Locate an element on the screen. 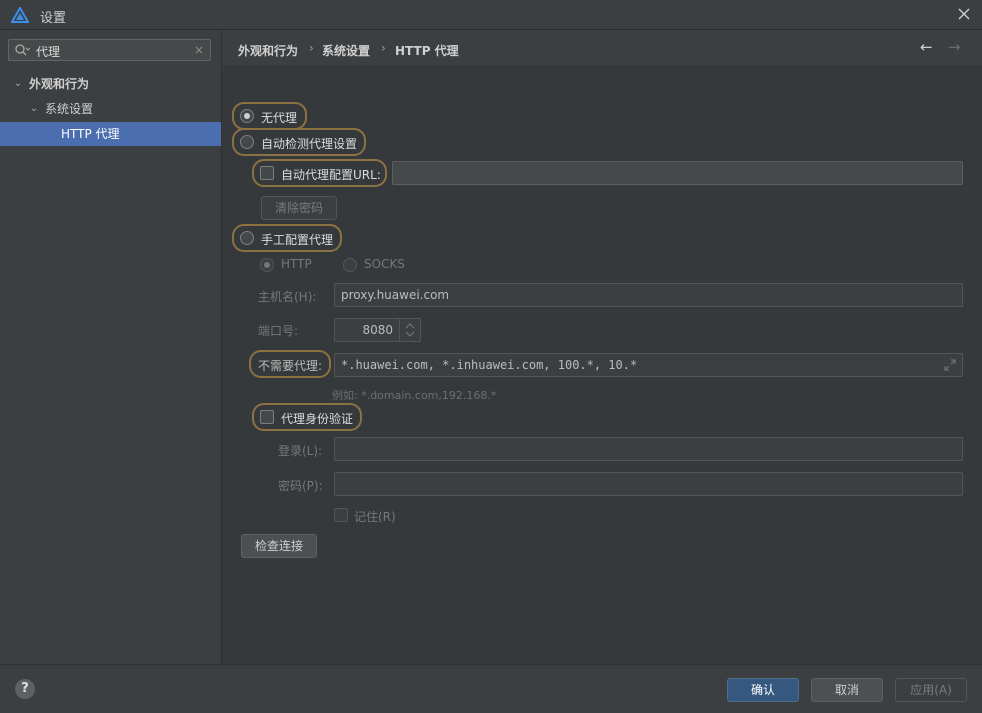 The width and height of the screenshot is (982, 713). tree-item-appearance-behavior: ⌄ 外观和行为 is located at coordinates (110, 84).